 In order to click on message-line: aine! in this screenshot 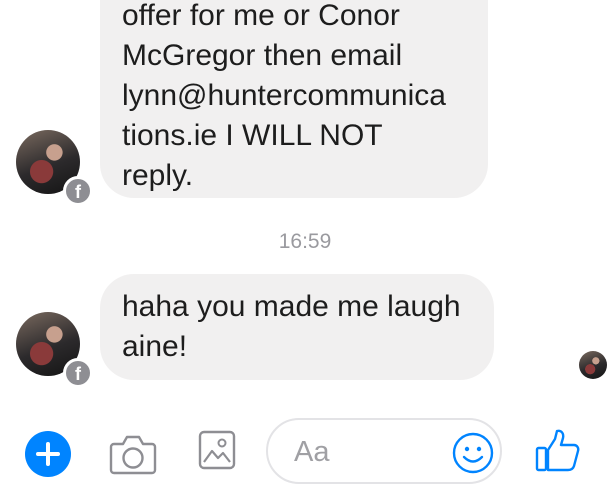, I will do `click(155, 346)`.